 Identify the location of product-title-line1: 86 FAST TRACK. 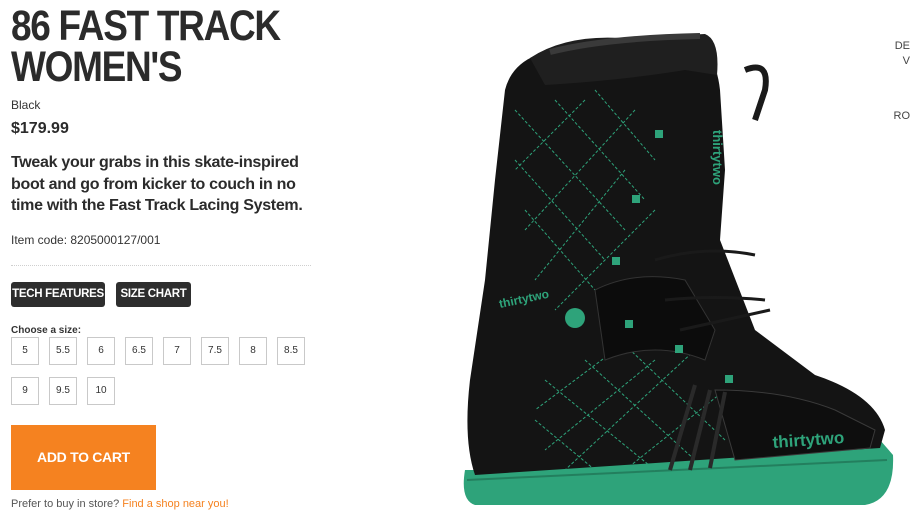
(157, 26).